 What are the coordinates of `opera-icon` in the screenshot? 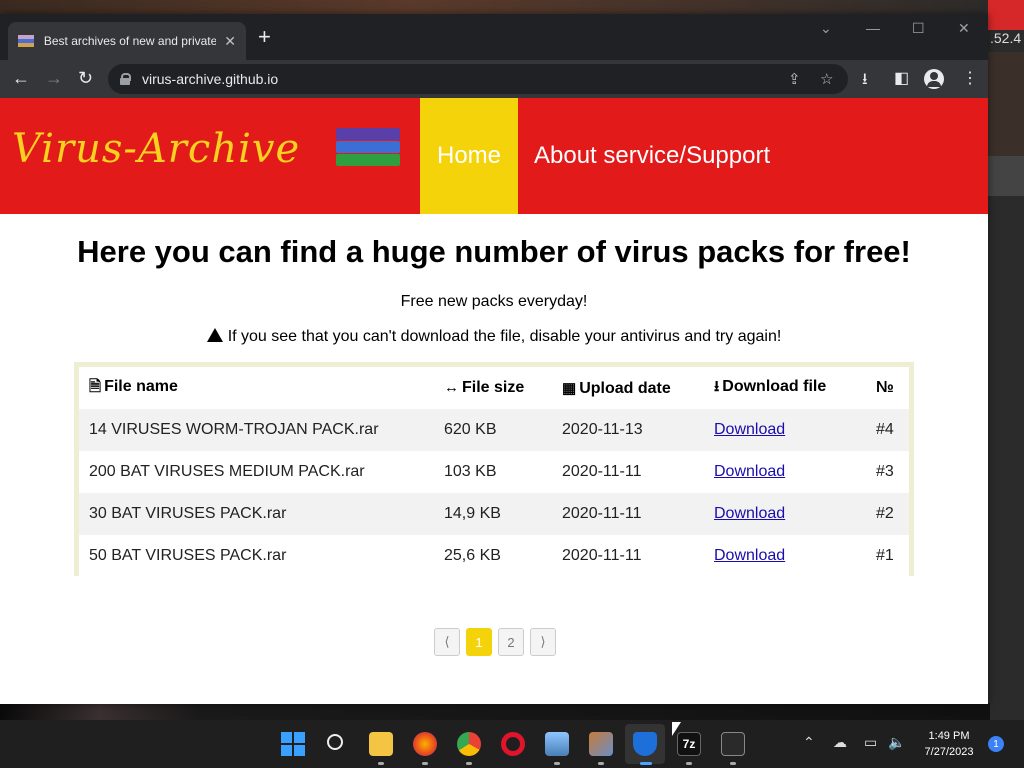 It's located at (513, 744).